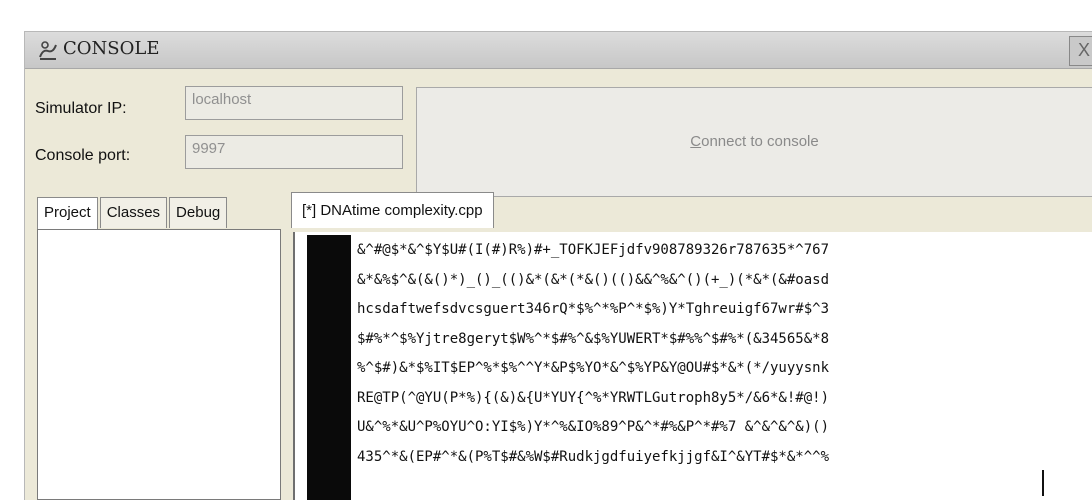 This screenshot has width=1092, height=500. I want to click on close-icon: X, so click(1083, 50).